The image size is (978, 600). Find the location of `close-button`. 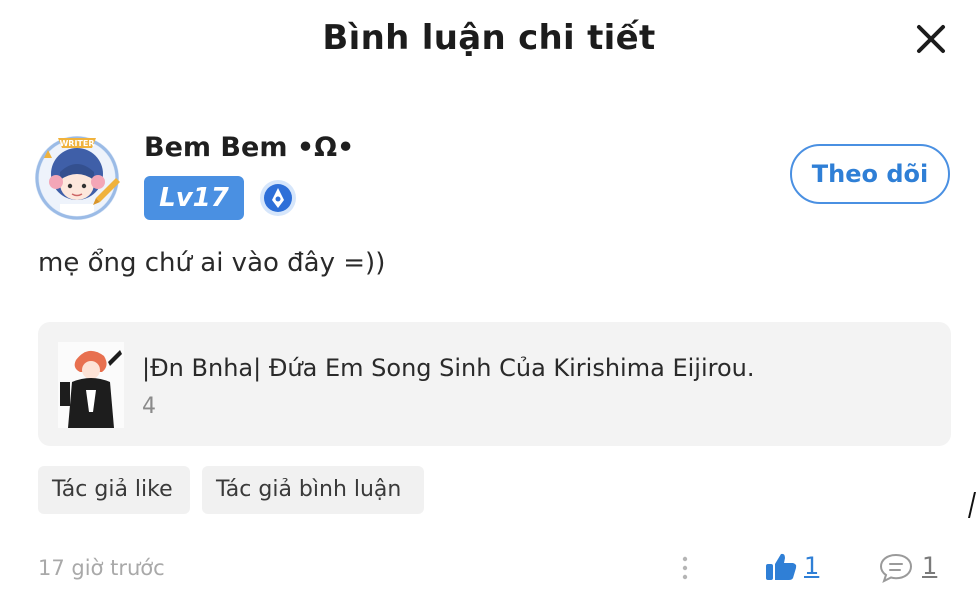

close-button is located at coordinates (931, 39).